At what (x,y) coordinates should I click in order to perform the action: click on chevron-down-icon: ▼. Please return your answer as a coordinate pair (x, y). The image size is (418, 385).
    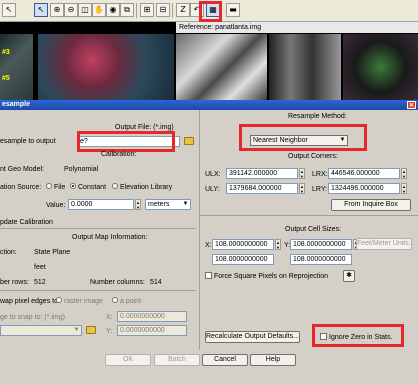
    Looking at the image, I should click on (185, 204).